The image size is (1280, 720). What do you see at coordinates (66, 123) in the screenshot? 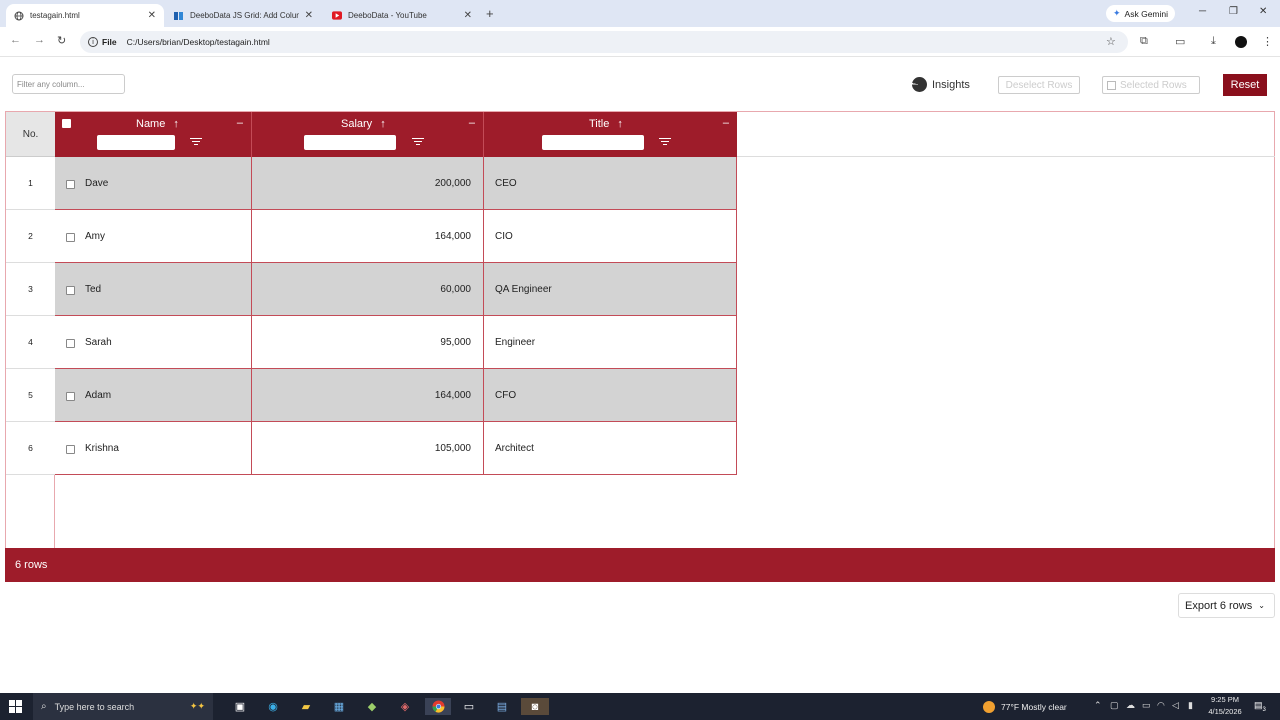
I see `select-all-checkbox` at bounding box center [66, 123].